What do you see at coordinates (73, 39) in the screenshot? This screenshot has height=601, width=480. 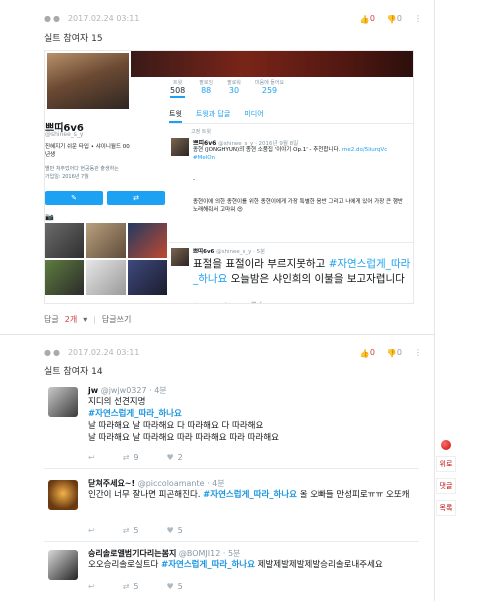 I see `post-title: 실트 참여자 15` at bounding box center [73, 39].